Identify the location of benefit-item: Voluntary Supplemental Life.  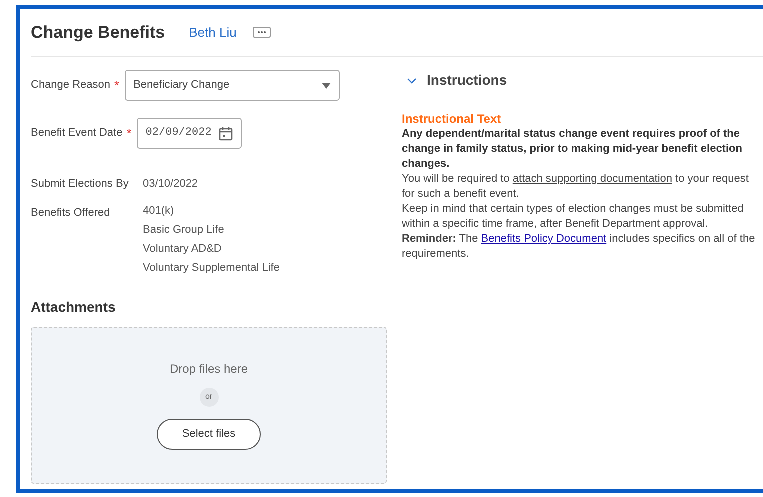
(211, 268).